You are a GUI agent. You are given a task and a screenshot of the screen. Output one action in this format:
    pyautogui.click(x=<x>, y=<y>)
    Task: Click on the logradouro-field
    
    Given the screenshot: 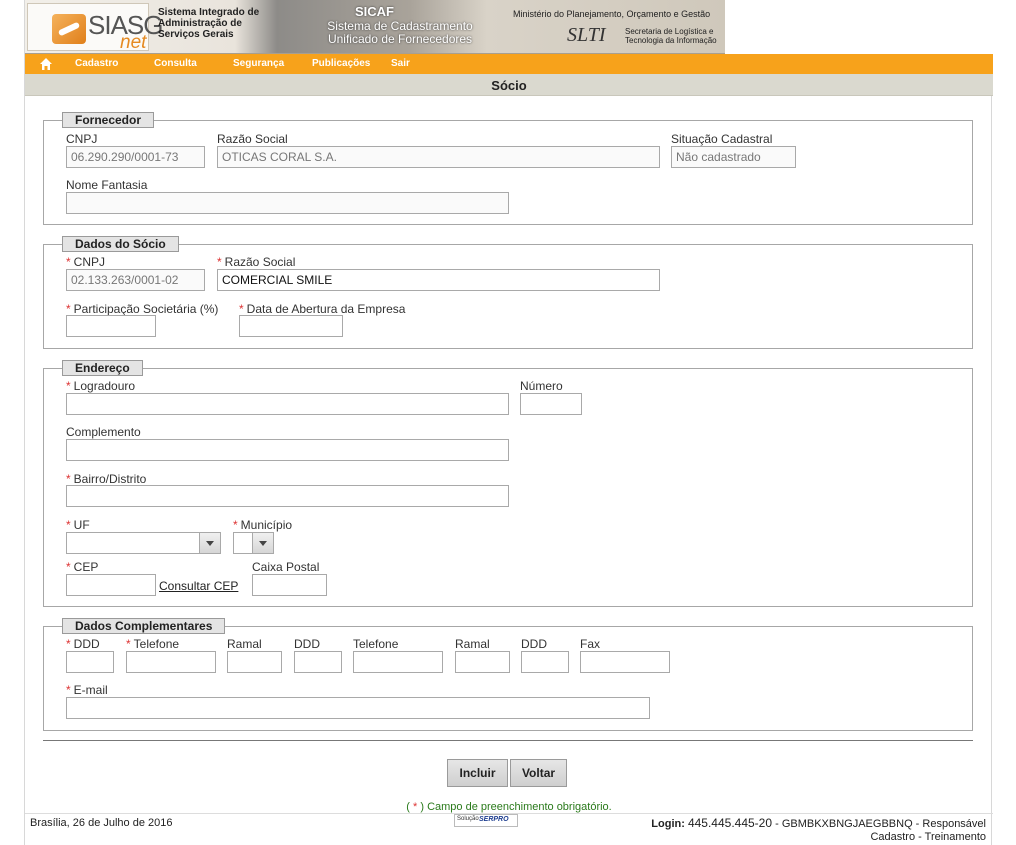 What is the action you would take?
    pyautogui.click(x=287, y=404)
    